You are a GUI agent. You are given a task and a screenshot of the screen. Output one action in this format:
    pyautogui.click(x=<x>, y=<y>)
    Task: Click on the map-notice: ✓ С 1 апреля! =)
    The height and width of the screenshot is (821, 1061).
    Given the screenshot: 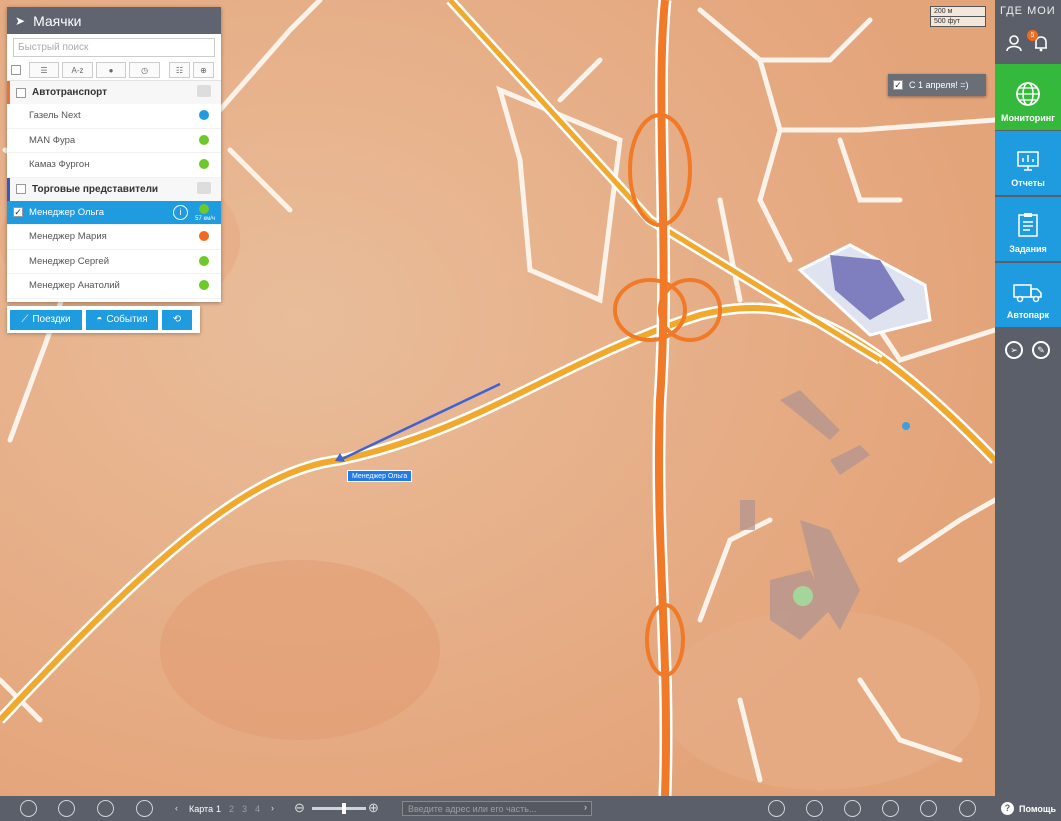 What is the action you would take?
    pyautogui.click(x=937, y=85)
    